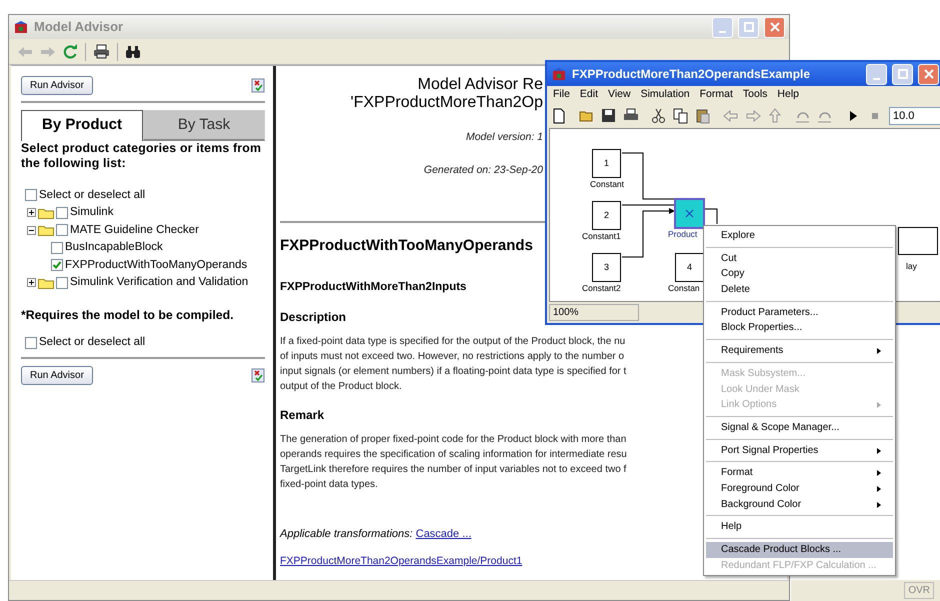 The image size is (940, 601). What do you see at coordinates (589, 95) in the screenshot?
I see `menu-item: Edit` at bounding box center [589, 95].